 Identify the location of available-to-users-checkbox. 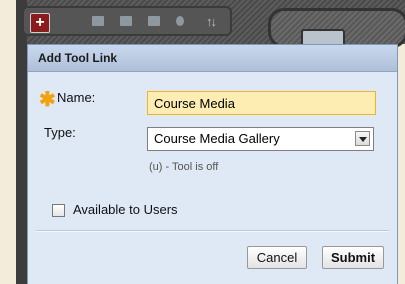
(58, 210).